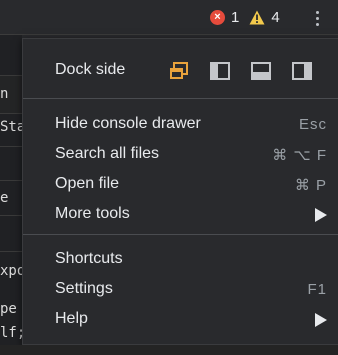 The height and width of the screenshot is (355, 338). What do you see at coordinates (240, 71) in the screenshot?
I see `dock-side-options` at bounding box center [240, 71].